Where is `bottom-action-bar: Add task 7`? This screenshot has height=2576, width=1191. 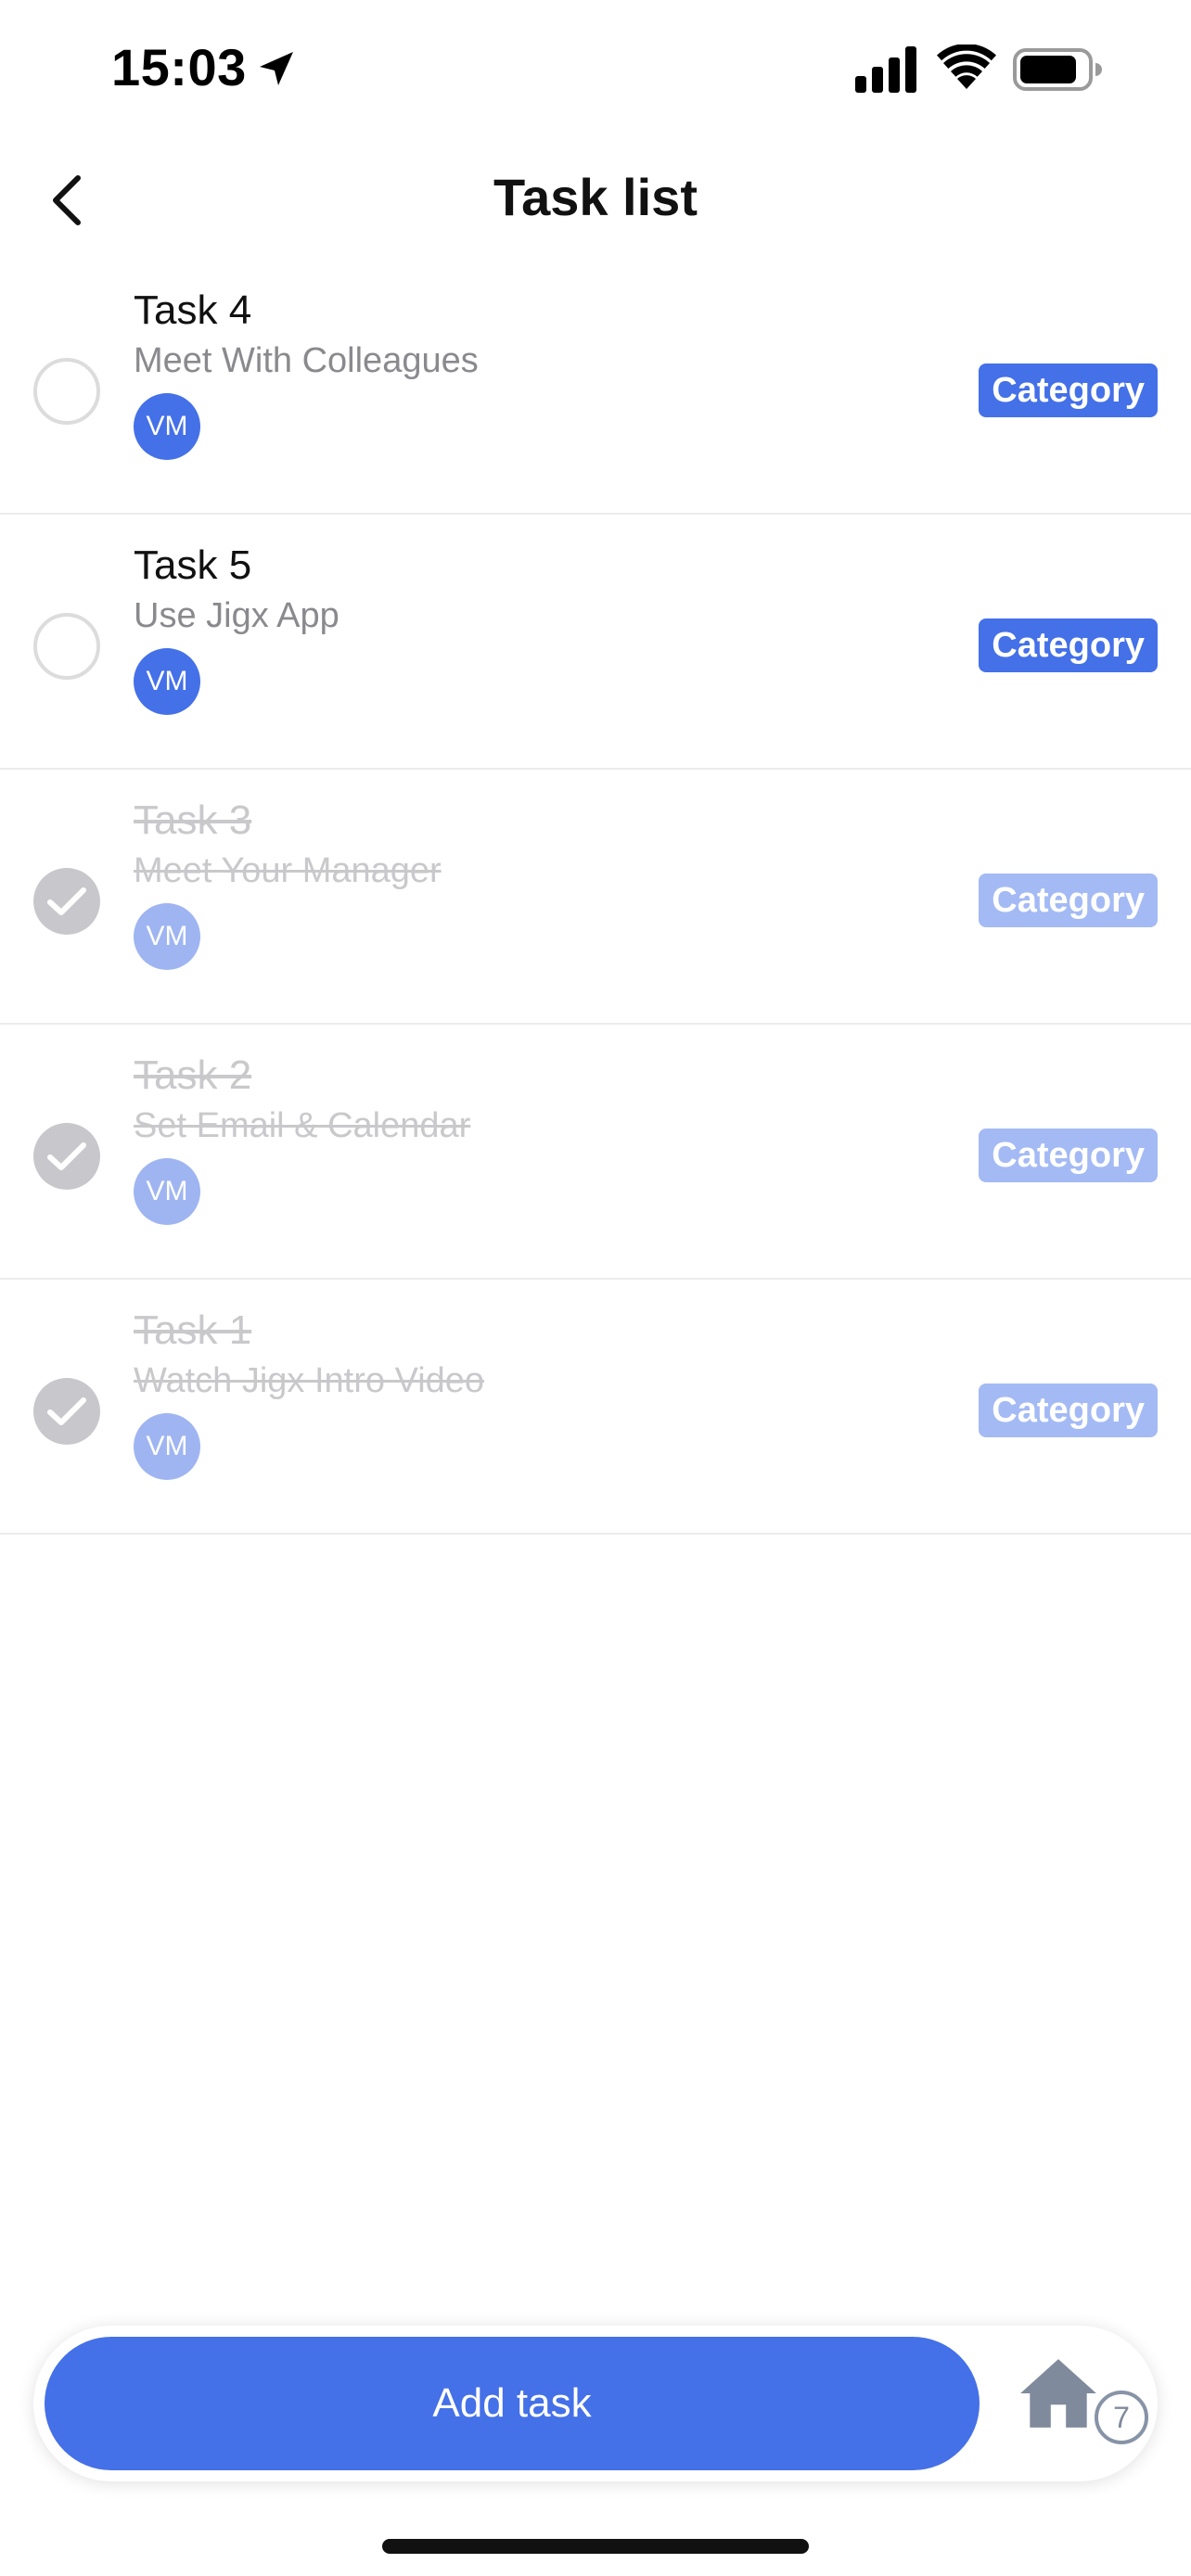 bottom-action-bar: Add task 7 is located at coordinates (595, 2404).